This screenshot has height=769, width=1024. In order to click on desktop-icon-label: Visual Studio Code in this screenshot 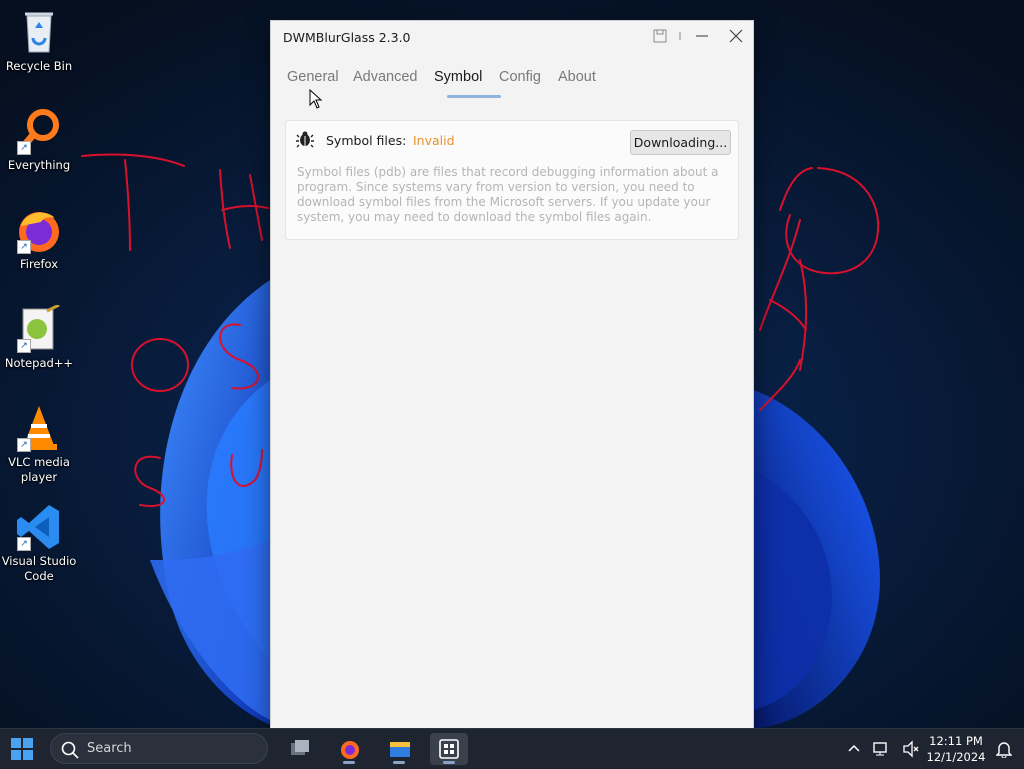, I will do `click(39, 568)`.